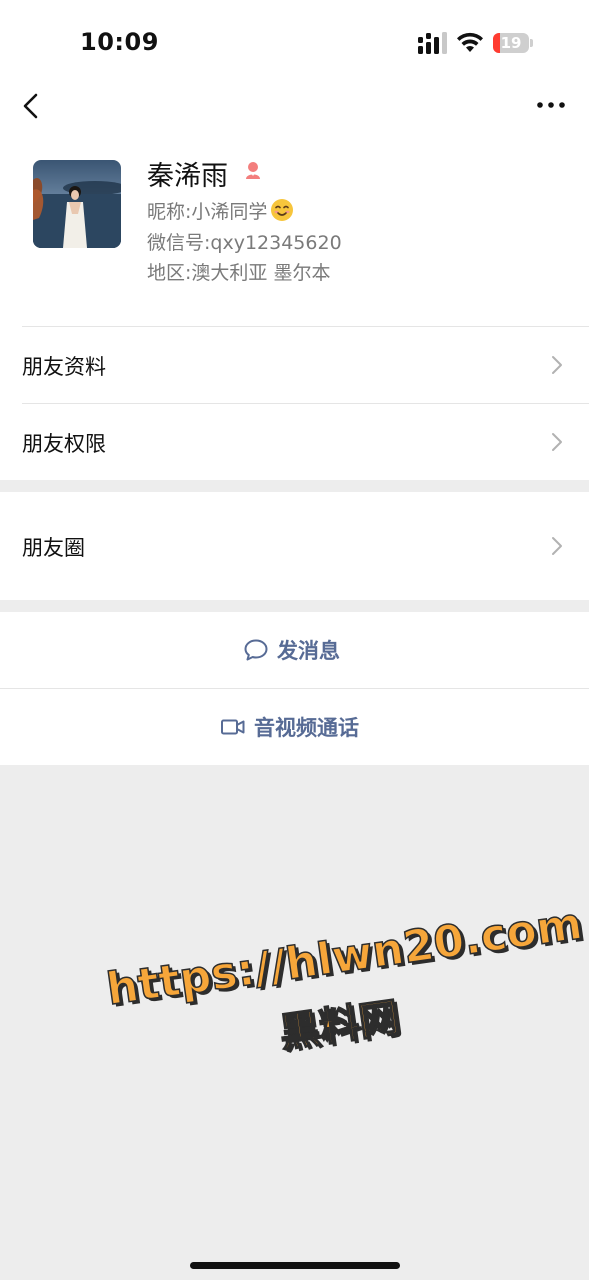 The image size is (589, 1280). I want to click on menu-item-friend-permissions: 朋友权限, so click(294, 442).